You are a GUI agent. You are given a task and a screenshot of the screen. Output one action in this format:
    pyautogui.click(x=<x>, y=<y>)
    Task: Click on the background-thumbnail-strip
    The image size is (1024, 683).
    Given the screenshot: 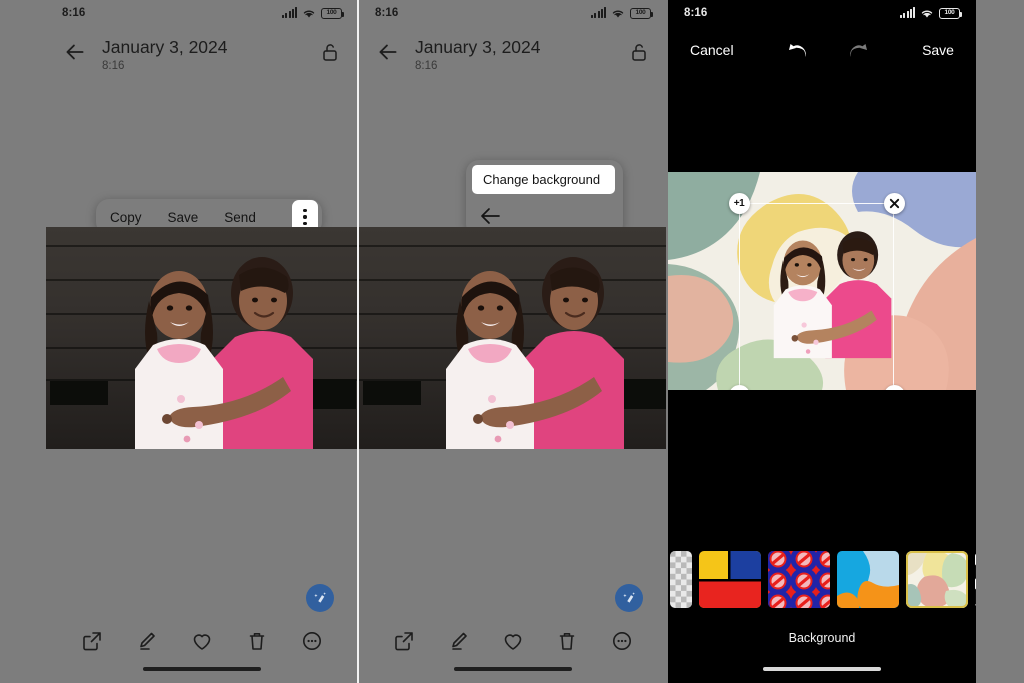 What is the action you would take?
    pyautogui.click(x=822, y=579)
    